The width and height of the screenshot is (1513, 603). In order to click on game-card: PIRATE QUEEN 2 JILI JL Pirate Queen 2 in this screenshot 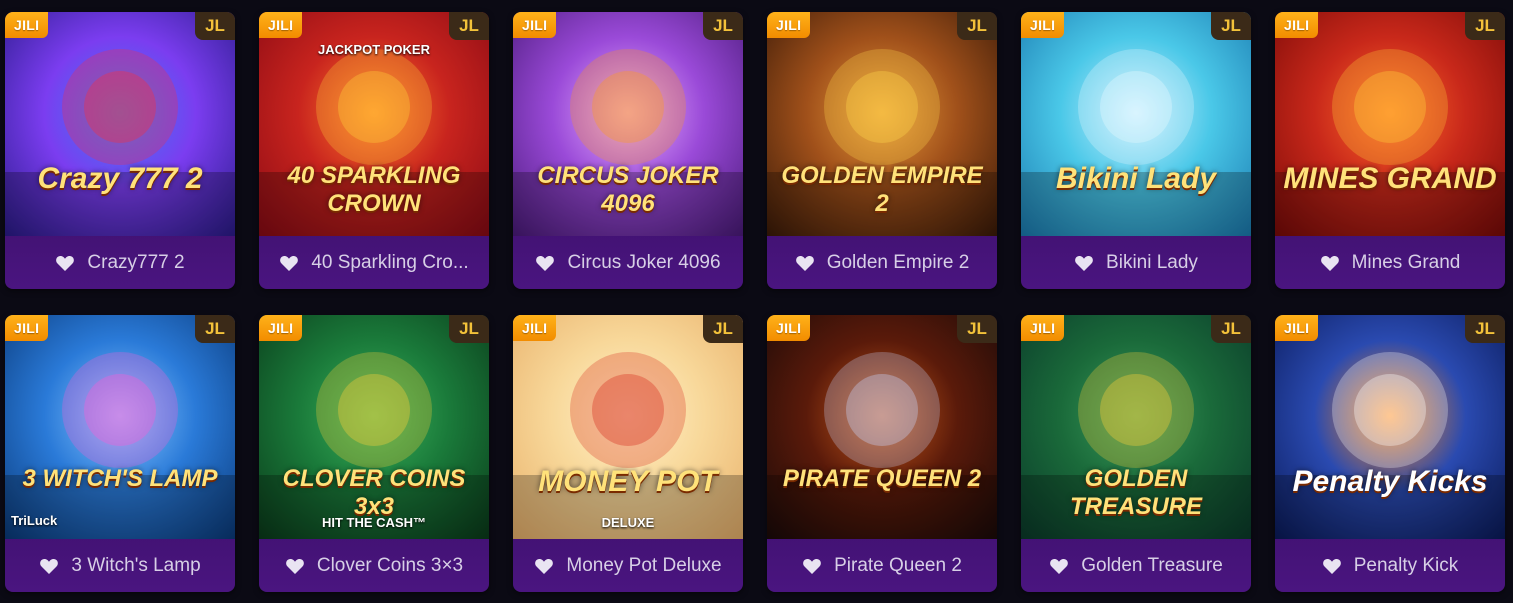, I will do `click(882, 453)`.